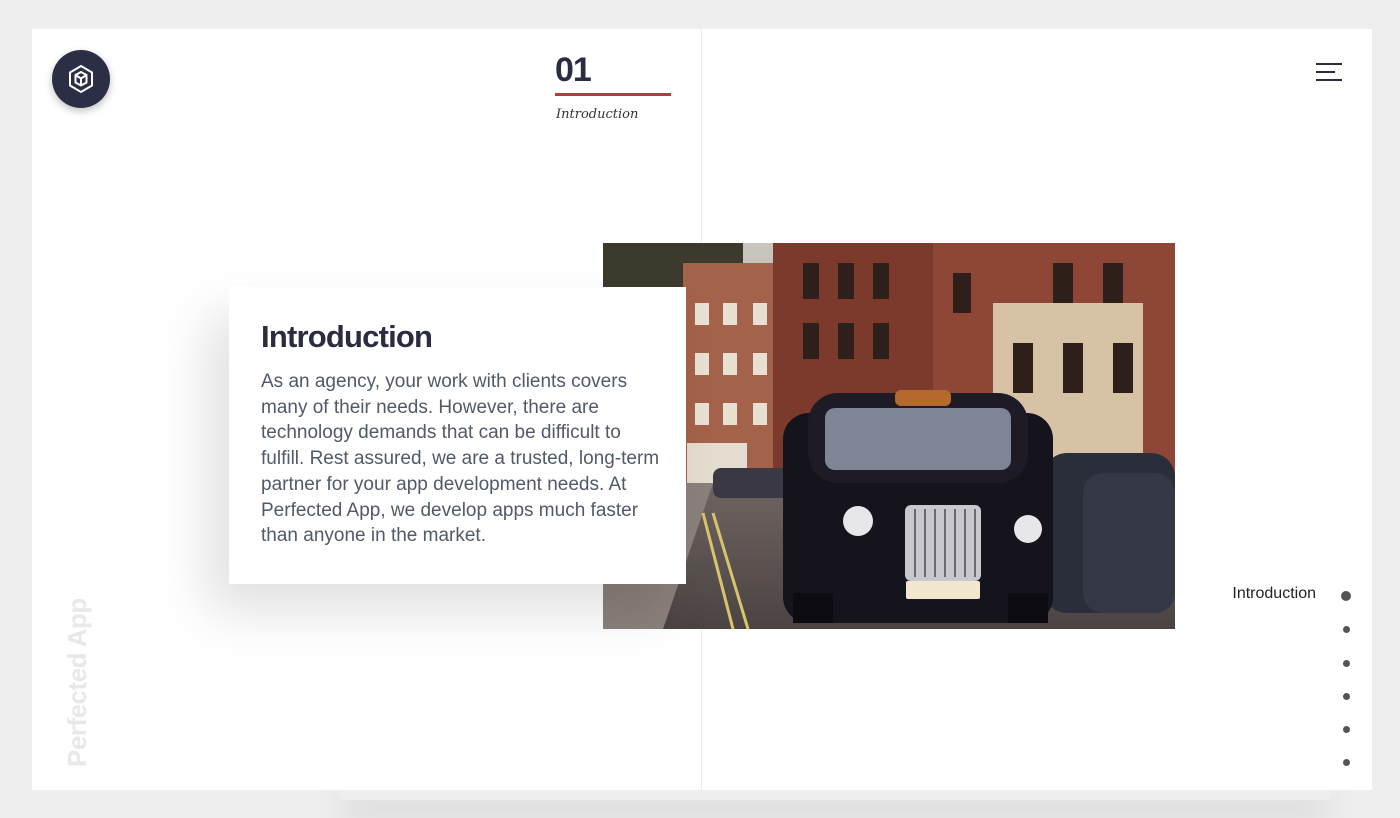  Describe the element at coordinates (1274, 594) in the screenshot. I see `active-section-label: Introduction` at that location.